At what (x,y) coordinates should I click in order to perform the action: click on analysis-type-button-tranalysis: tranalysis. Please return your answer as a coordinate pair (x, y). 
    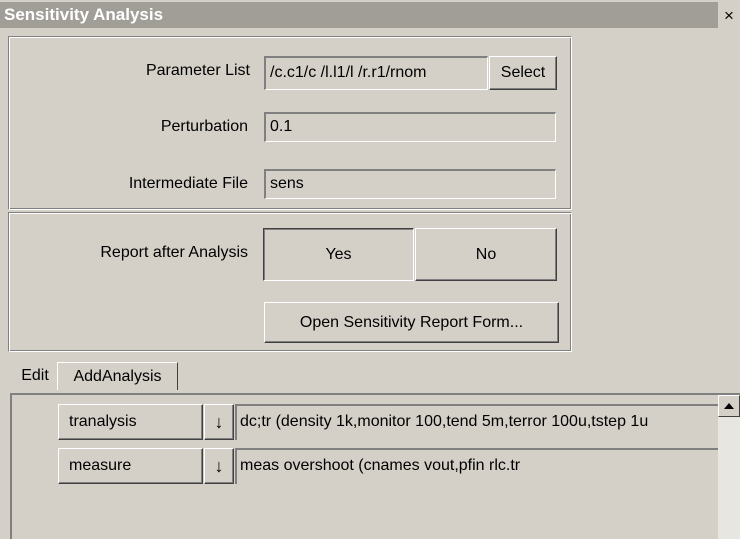
    Looking at the image, I should click on (130, 422).